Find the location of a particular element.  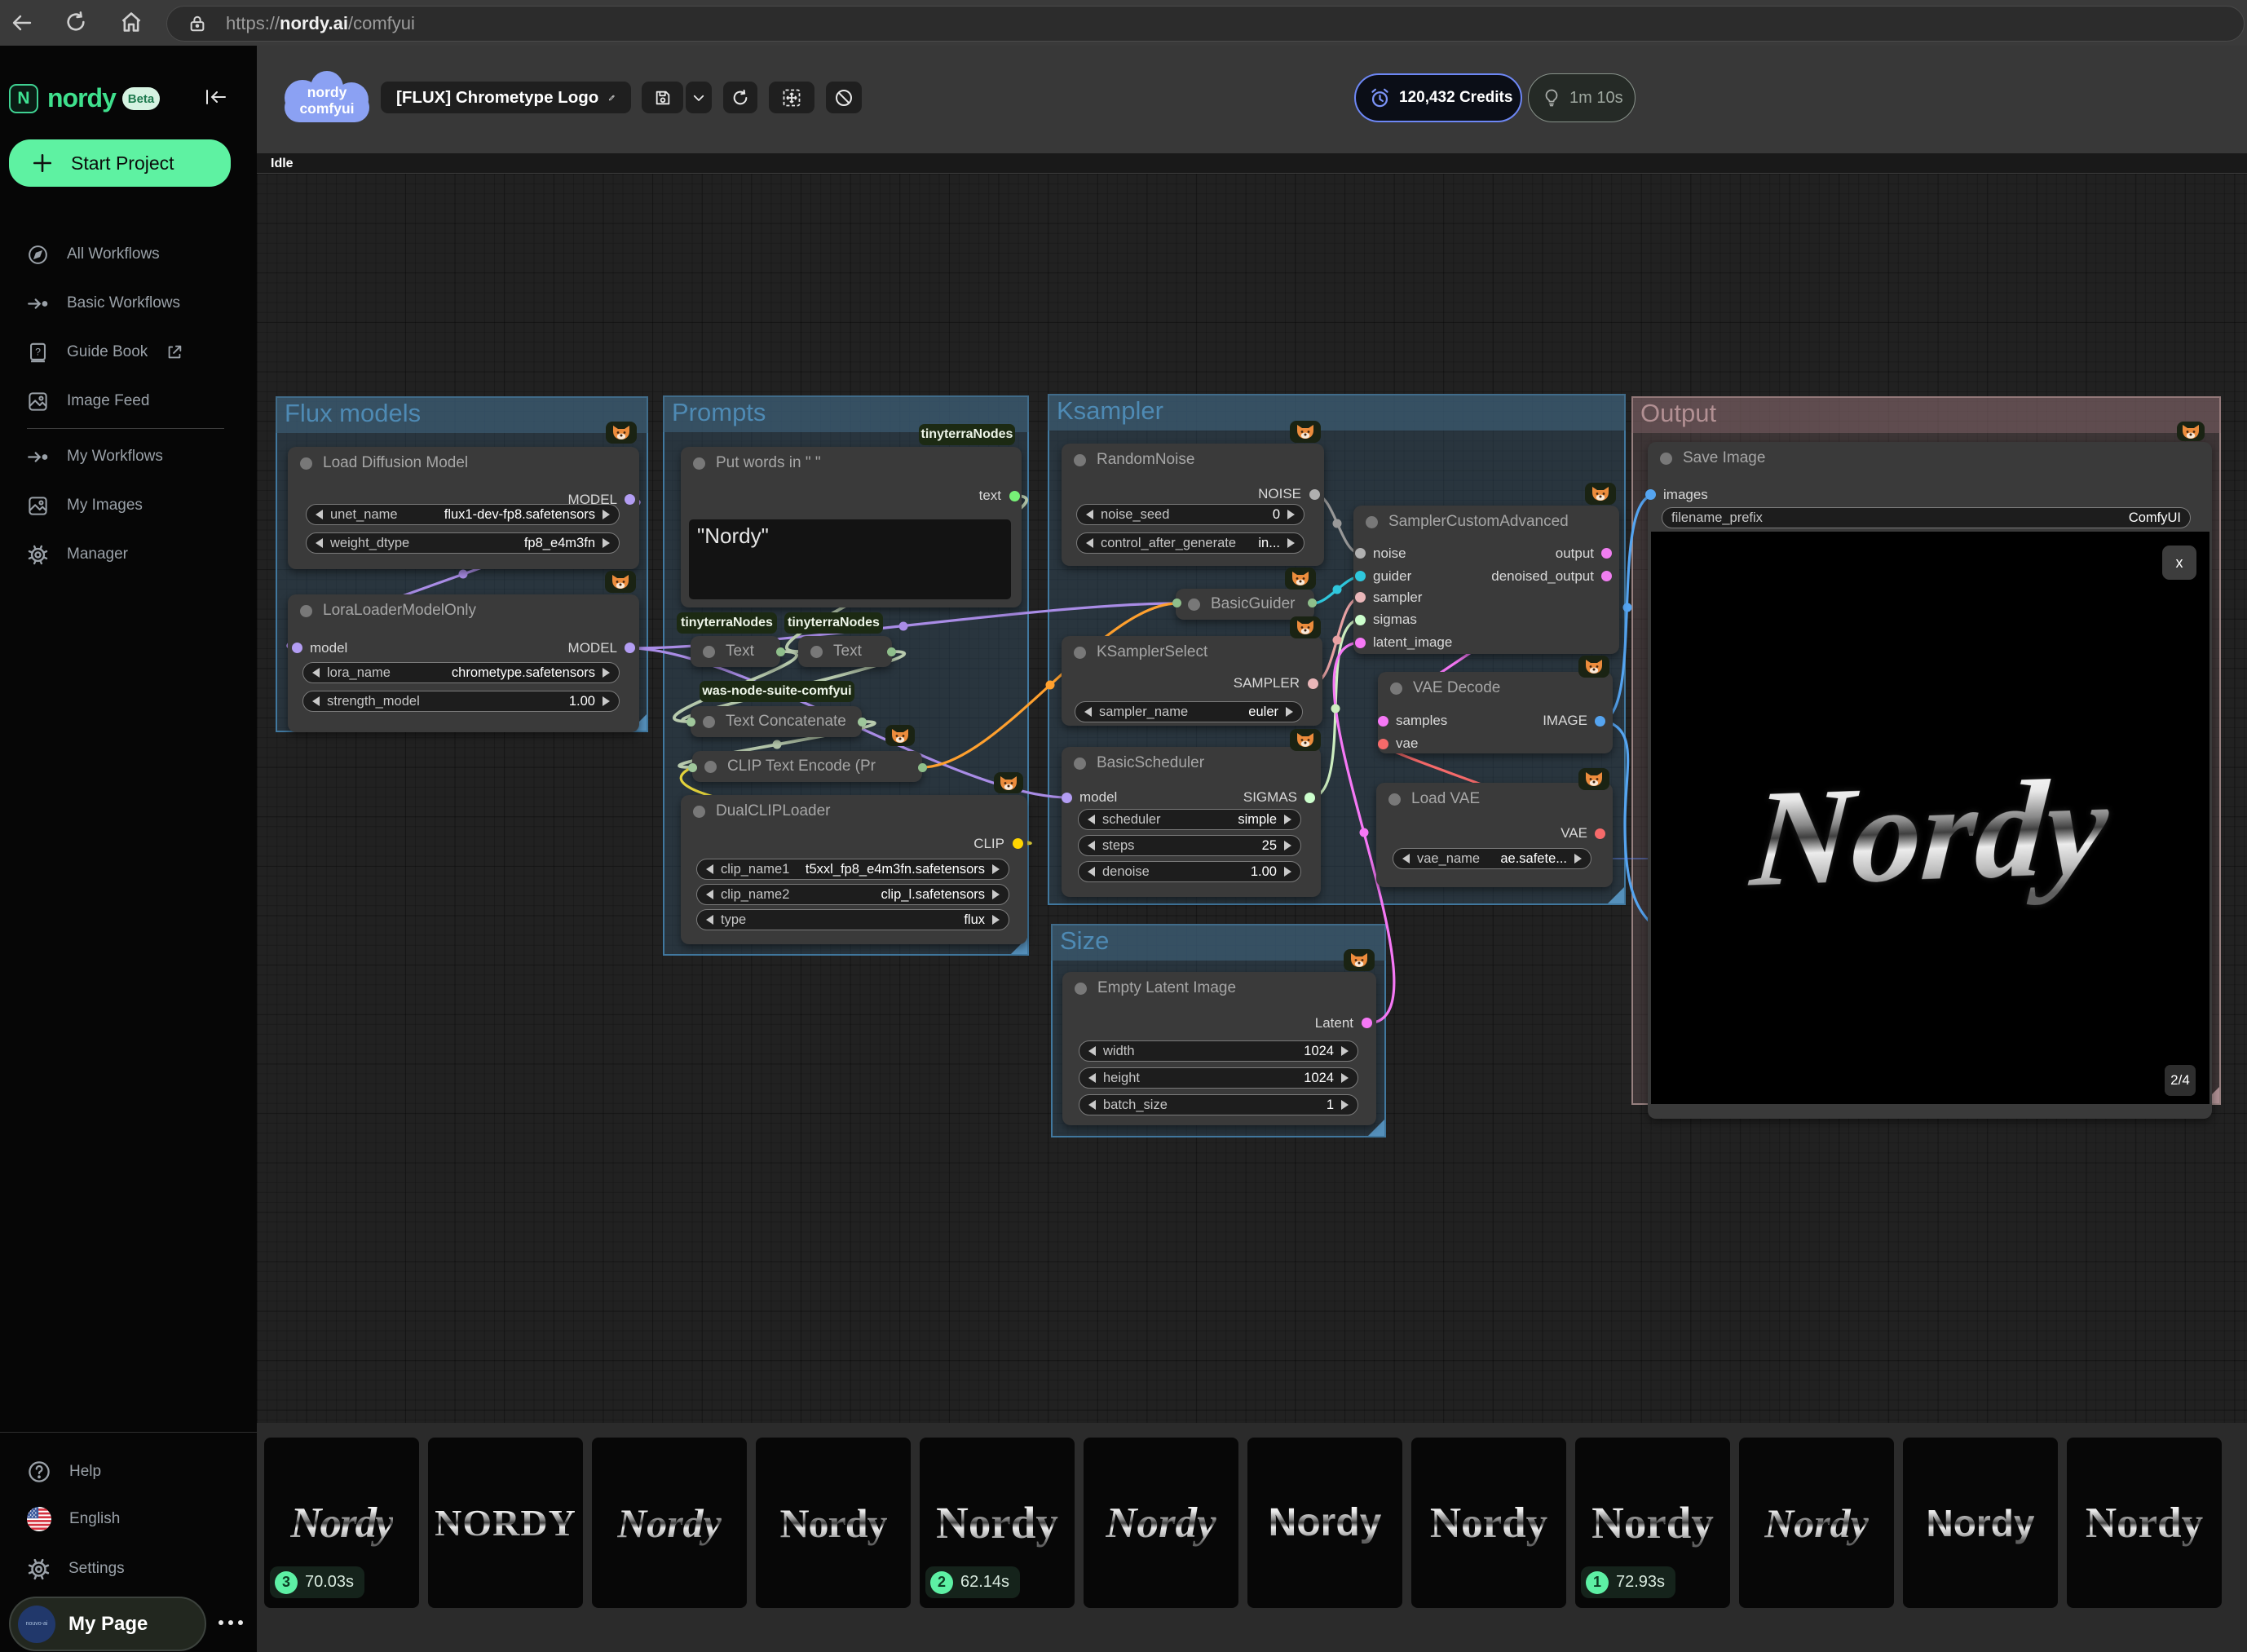

svg-text: nordy is located at coordinates (327, 92).